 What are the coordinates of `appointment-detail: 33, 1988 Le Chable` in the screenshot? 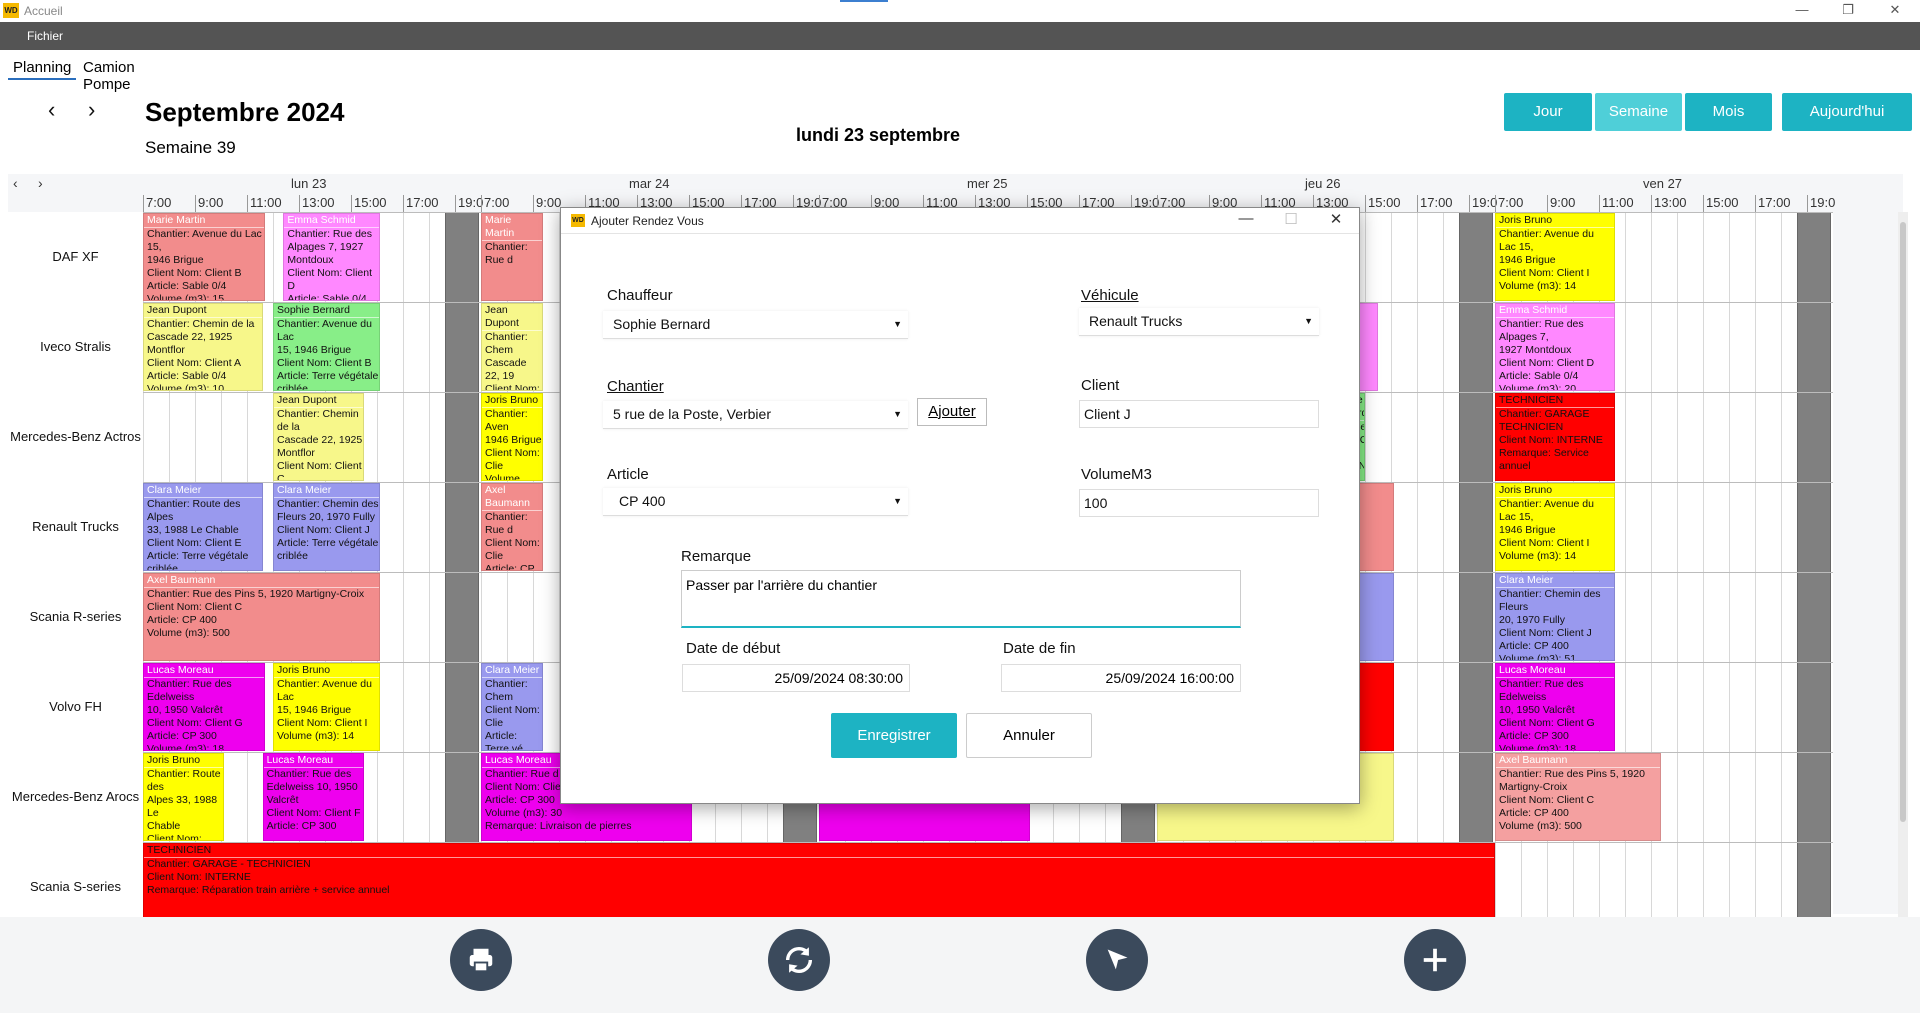 It's located at (193, 530).